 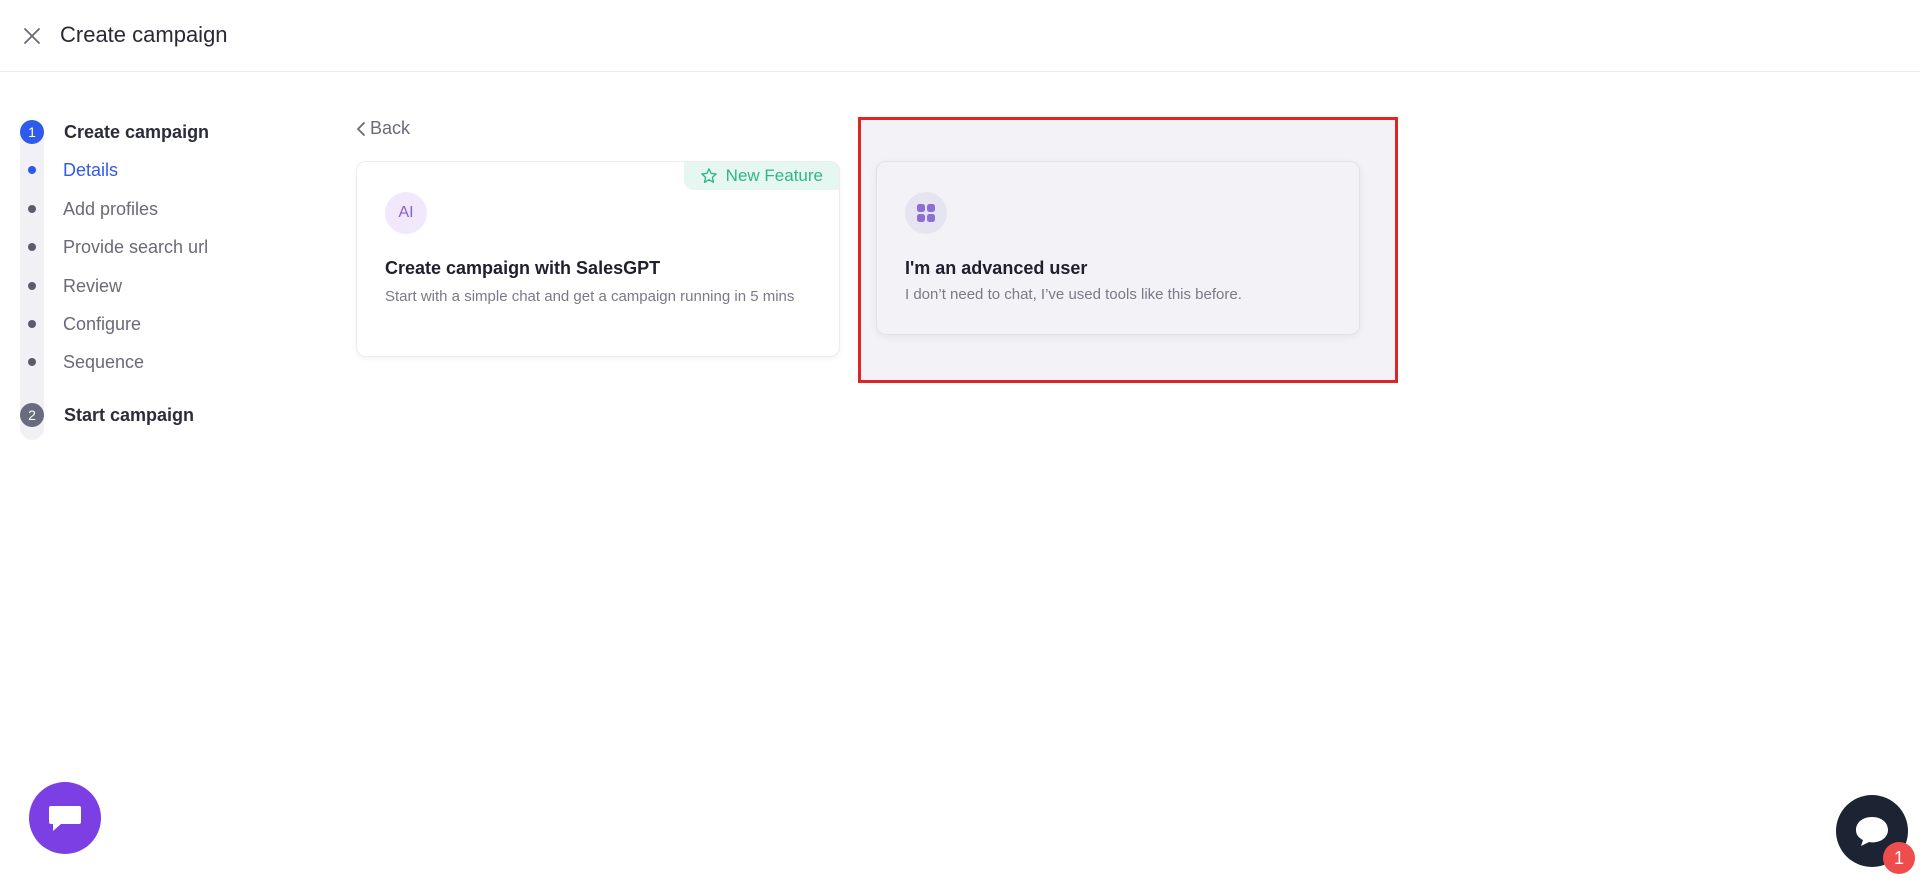 I want to click on ai-icon: AI, so click(x=406, y=213).